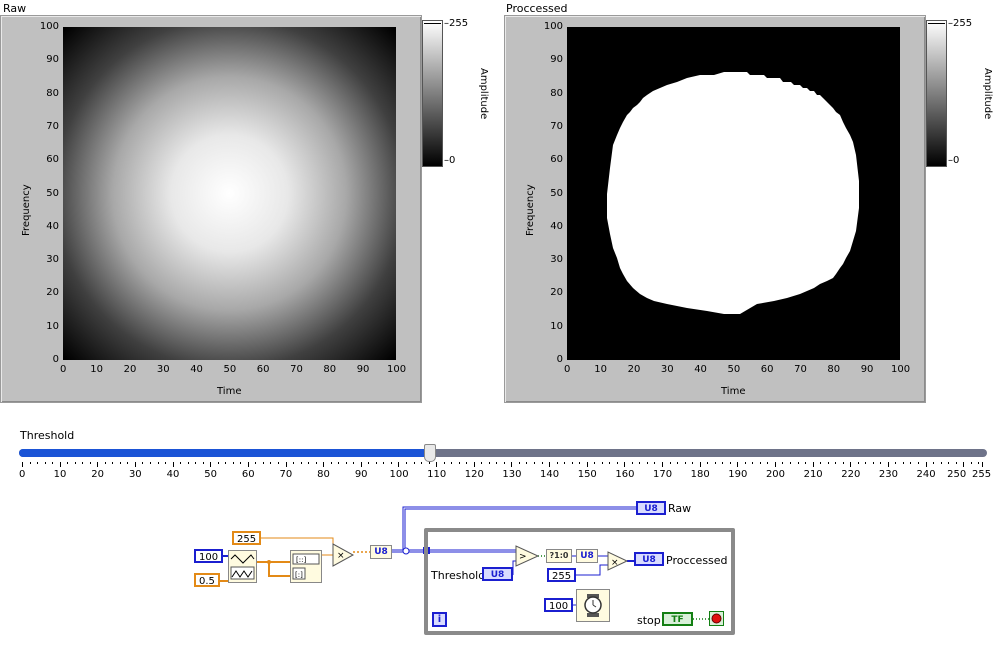  What do you see at coordinates (209, 556) in the screenshot?
I see `const-100-samples: 100` at bounding box center [209, 556].